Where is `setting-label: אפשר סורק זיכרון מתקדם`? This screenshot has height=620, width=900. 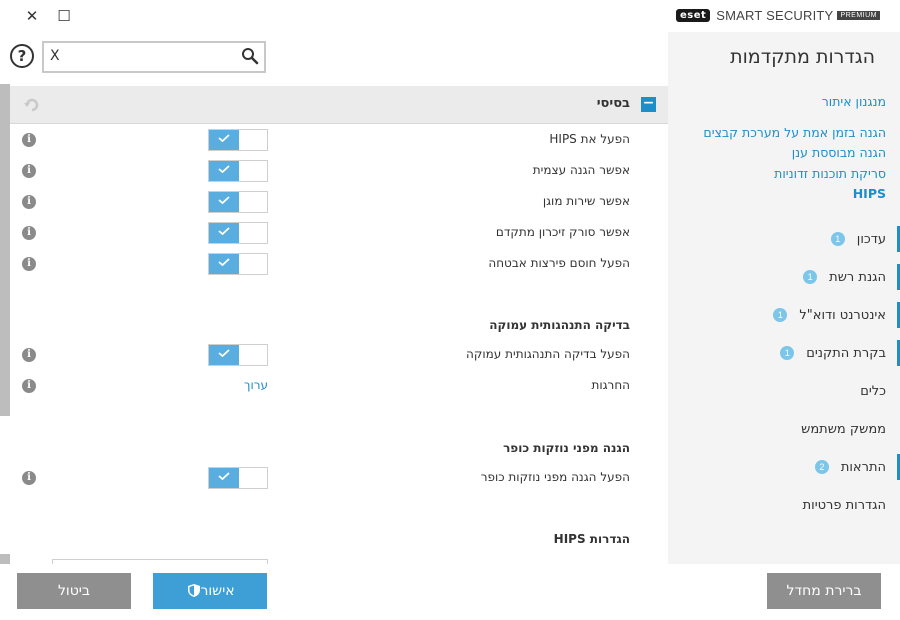 setting-label: אפשר סורק זיכרון מתקדם is located at coordinates (562, 232).